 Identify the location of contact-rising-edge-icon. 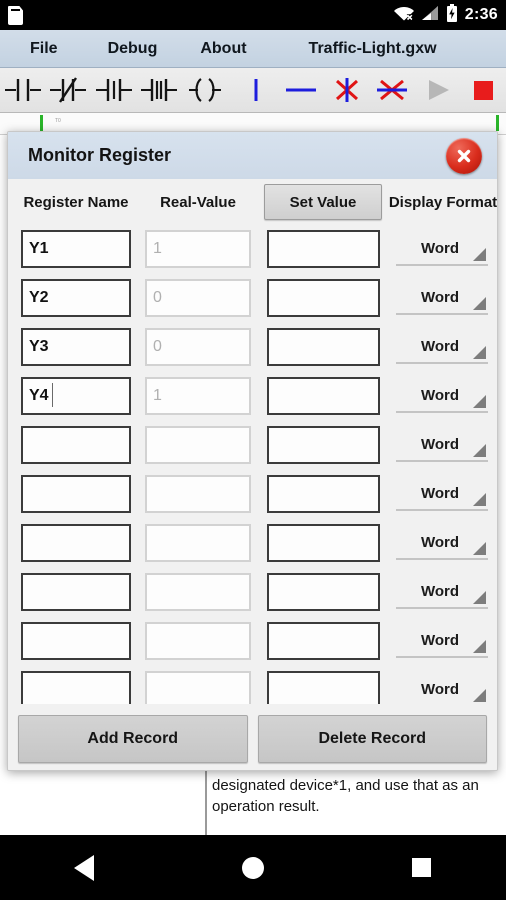
(113, 90).